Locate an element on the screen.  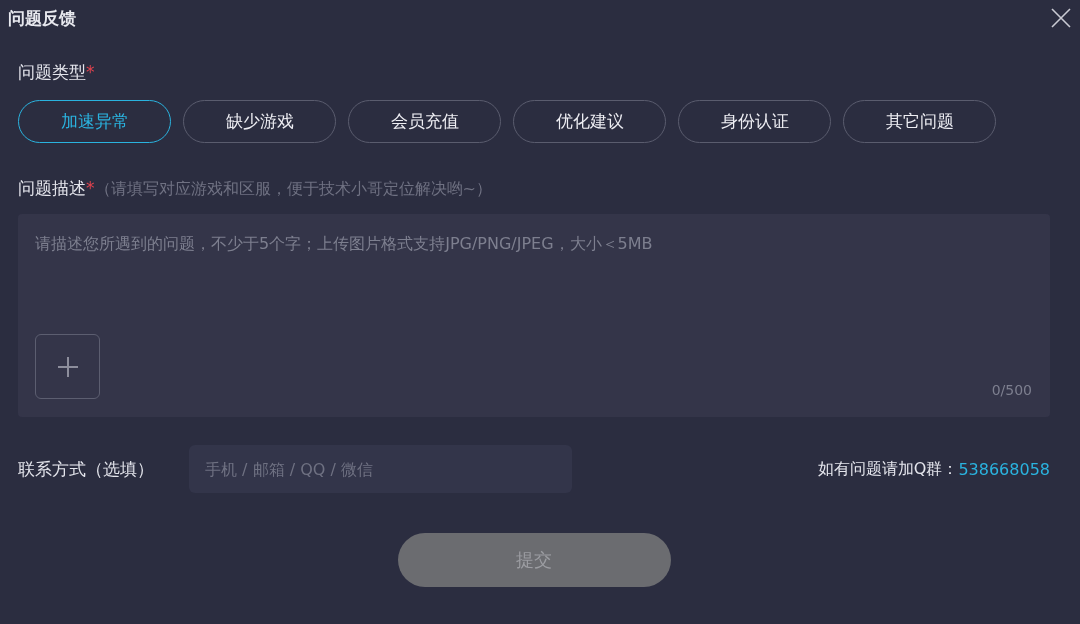
contact-field: 手机 / 邮箱 / QQ / 微信 is located at coordinates (380, 469).